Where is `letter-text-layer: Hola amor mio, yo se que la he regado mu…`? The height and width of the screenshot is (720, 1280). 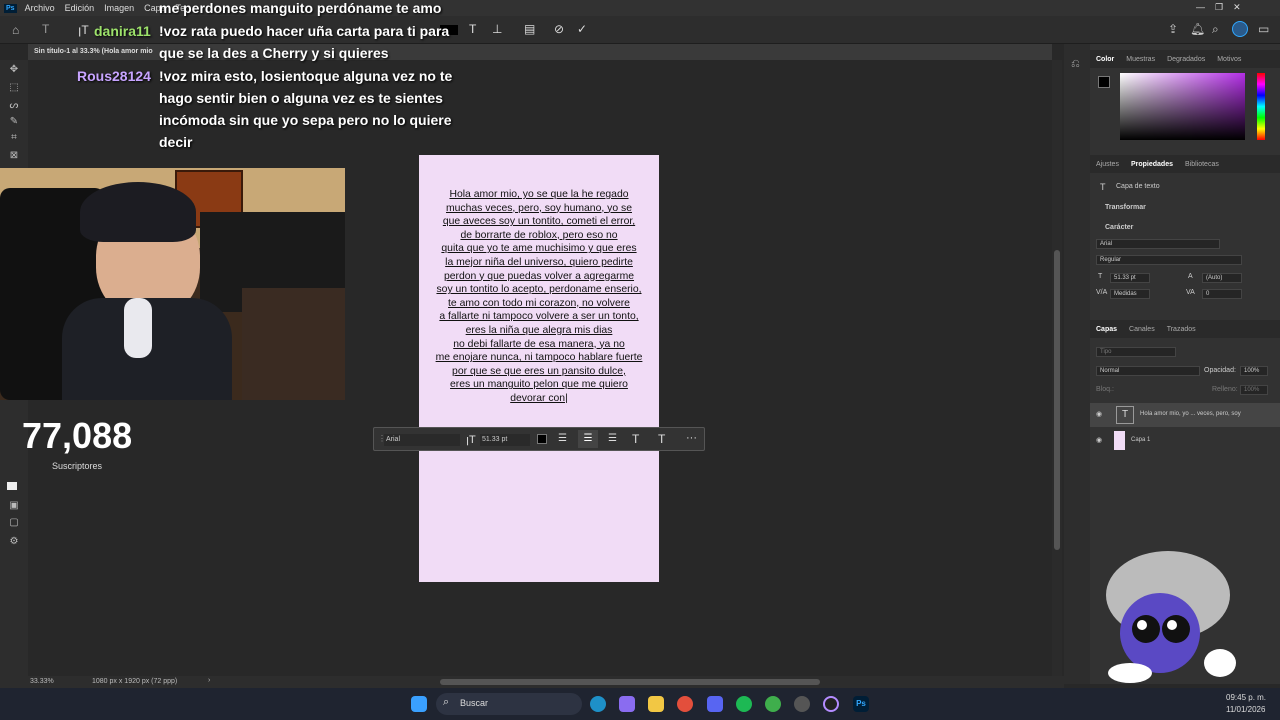 letter-text-layer: Hola amor mio, yo se que la he regado mu… is located at coordinates (539, 297).